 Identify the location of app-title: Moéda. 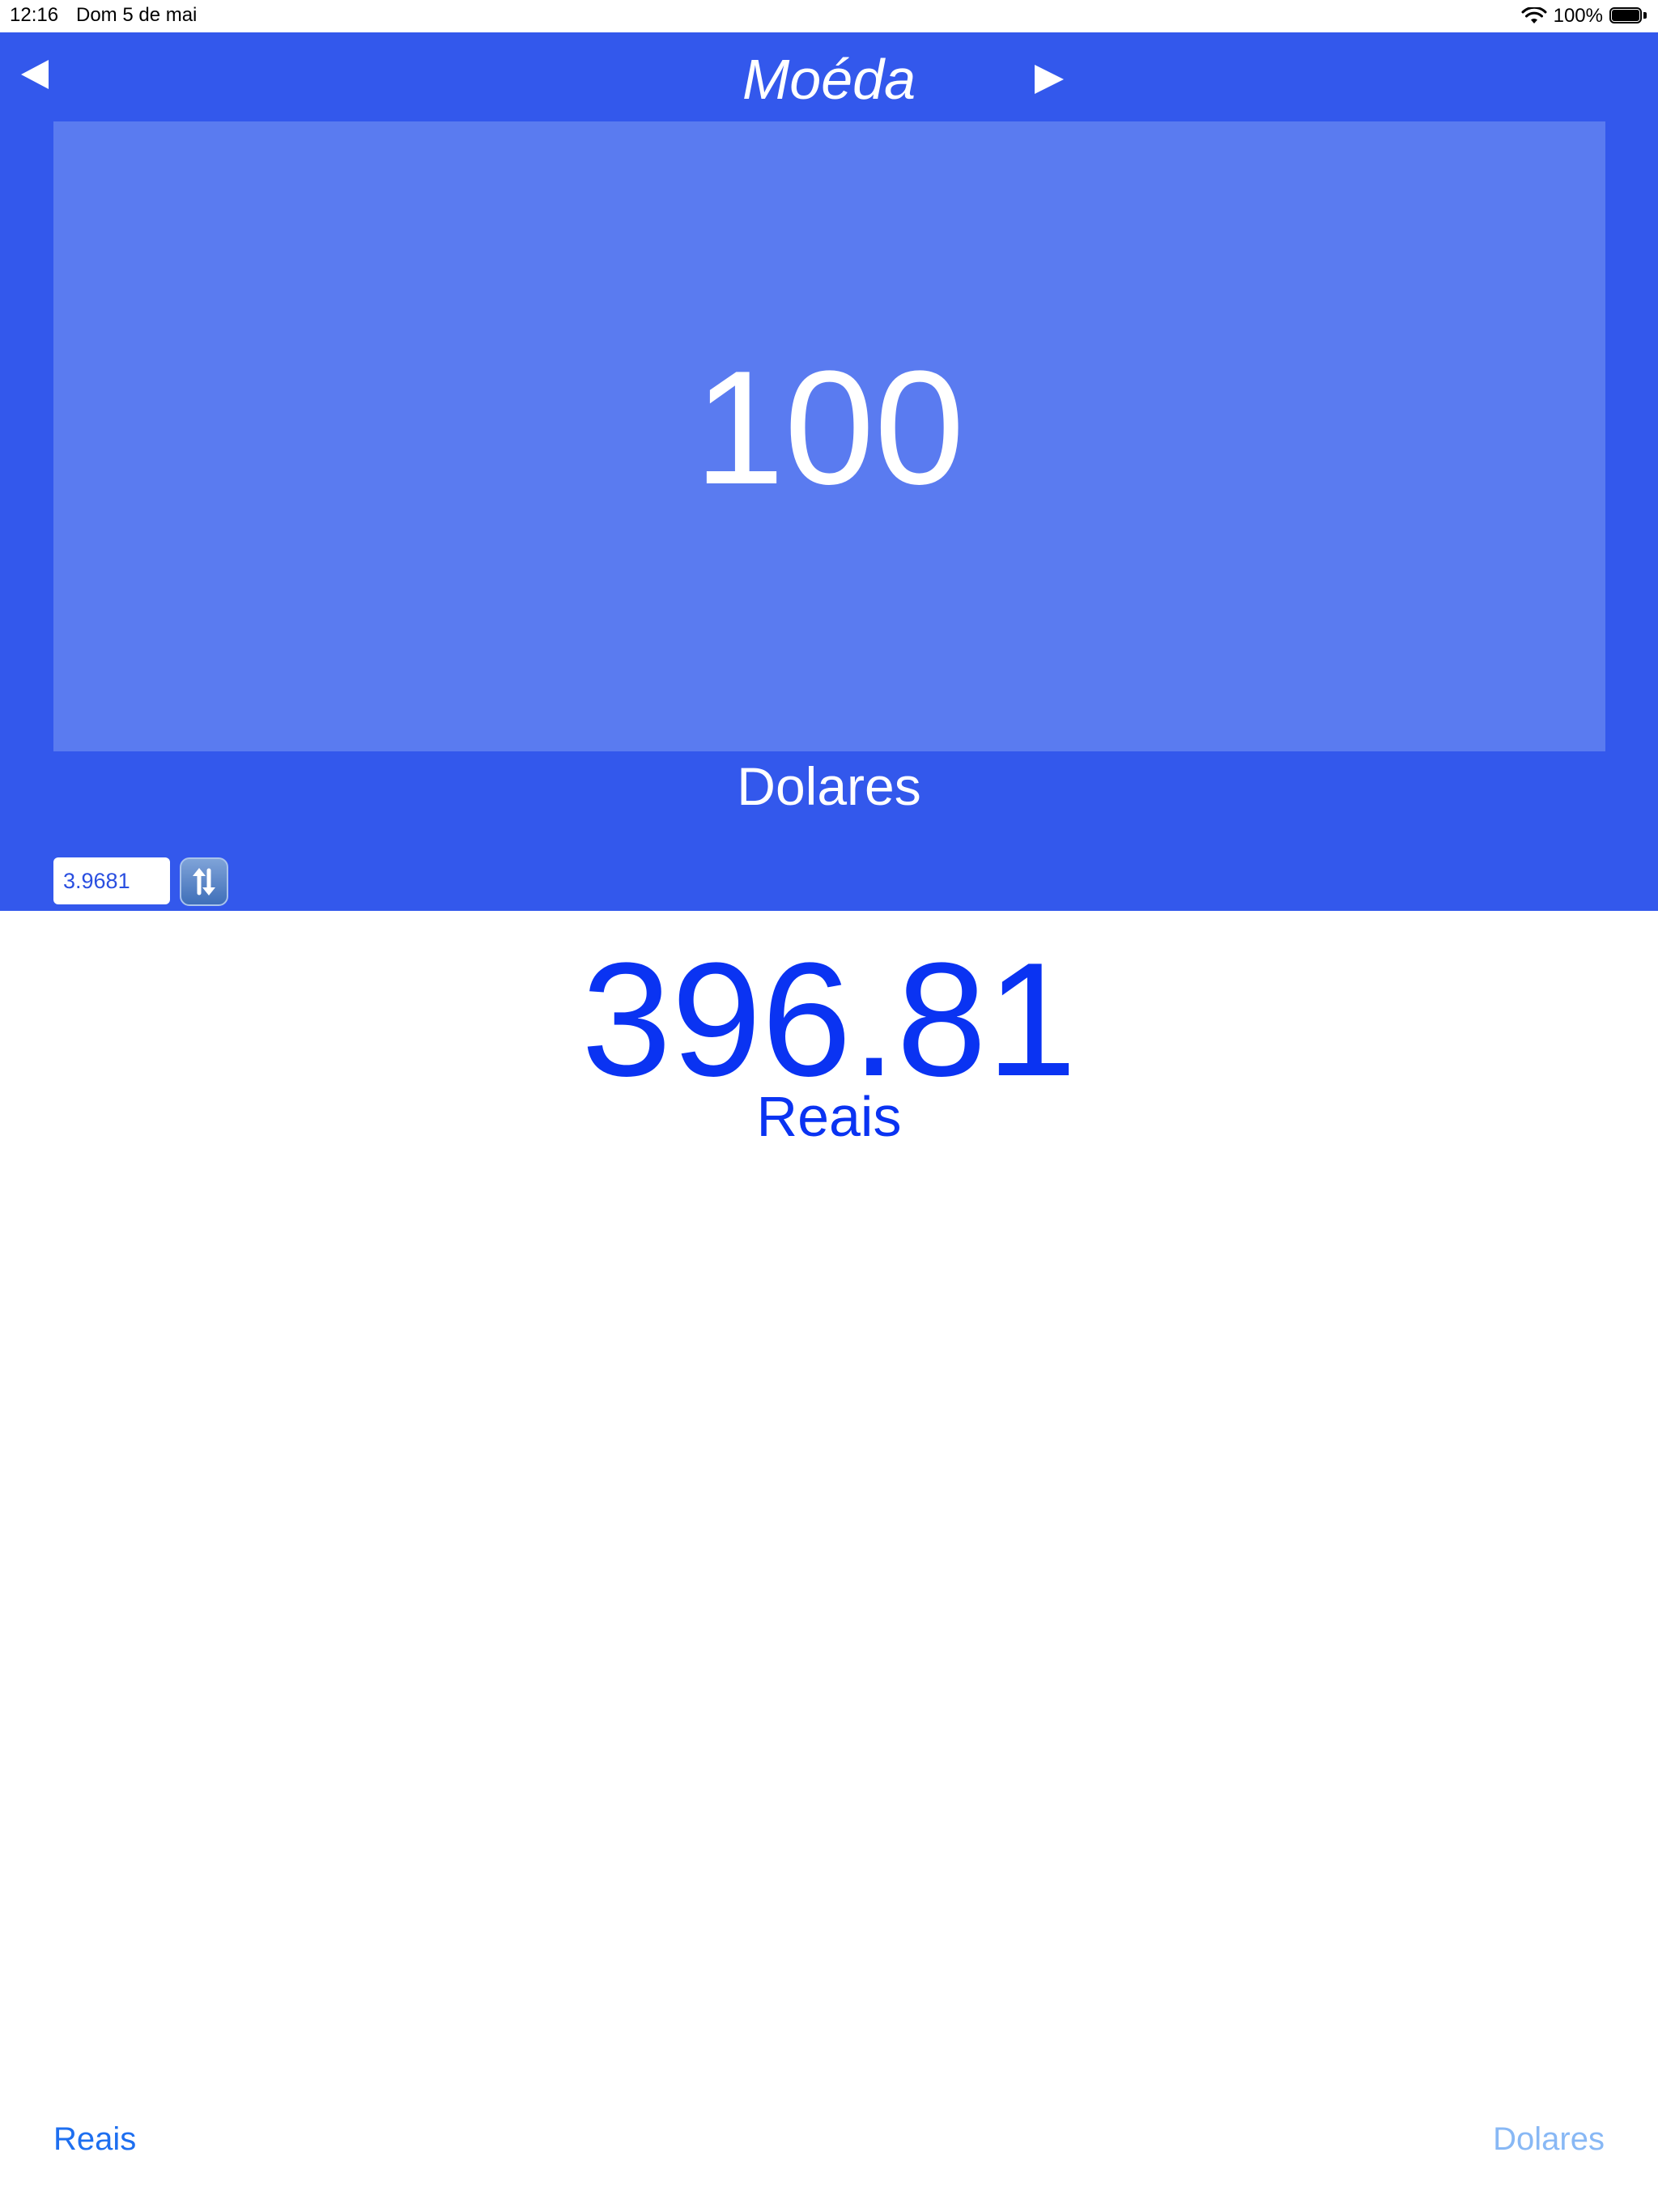
(829, 79).